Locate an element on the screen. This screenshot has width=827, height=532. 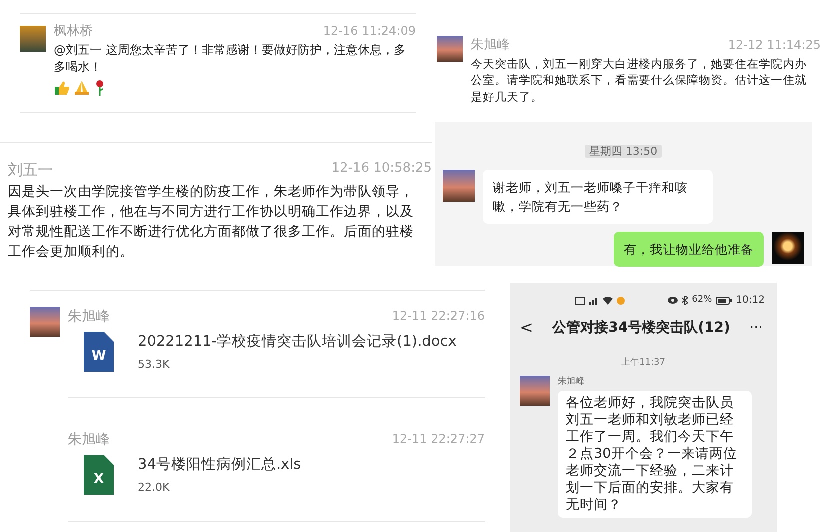
eye-icon is located at coordinates (673, 300).